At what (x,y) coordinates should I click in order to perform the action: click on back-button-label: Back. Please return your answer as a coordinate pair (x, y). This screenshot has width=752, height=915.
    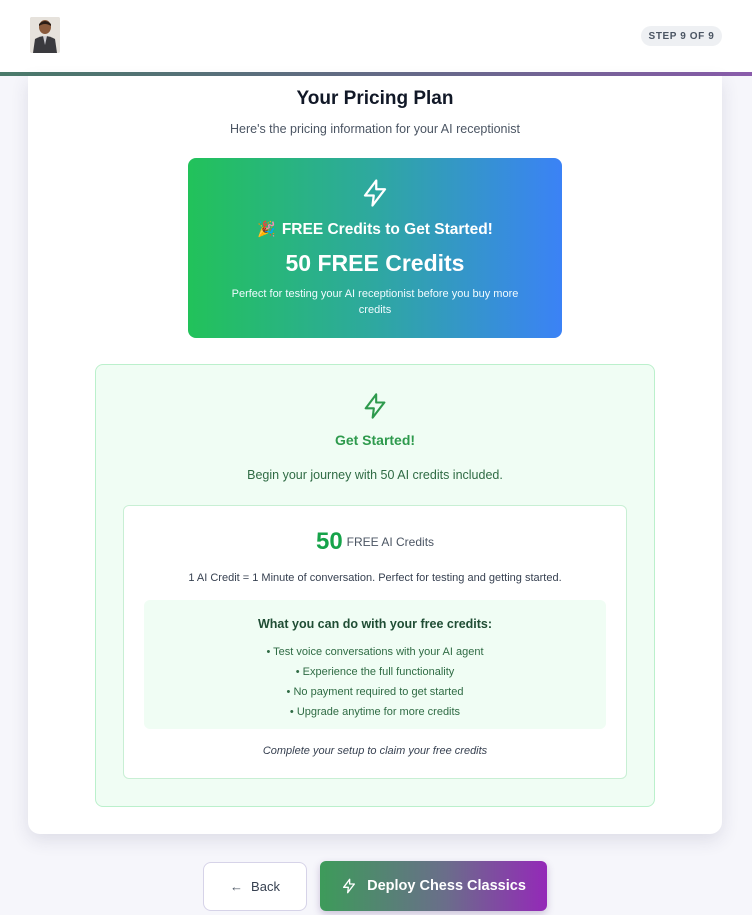
    Looking at the image, I should click on (265, 886).